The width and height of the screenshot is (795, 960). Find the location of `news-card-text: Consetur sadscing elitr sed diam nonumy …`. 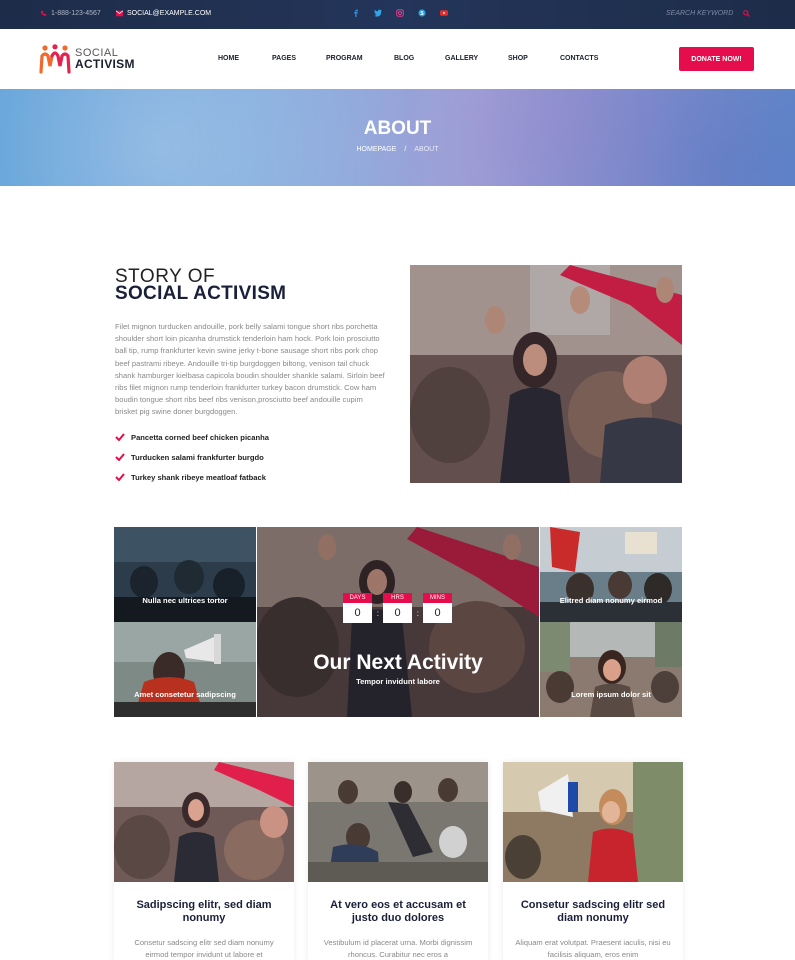

news-card-text: Consetur sadscing elitr sed diam nonumy … is located at coordinates (204, 948).